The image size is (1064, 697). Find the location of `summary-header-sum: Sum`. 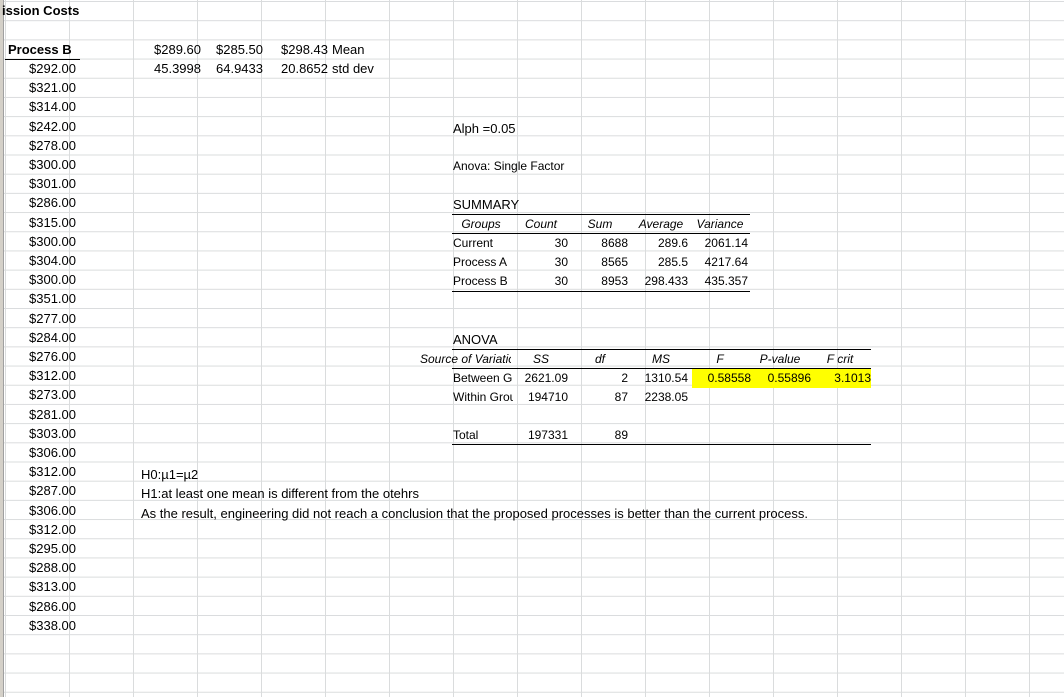

summary-header-sum: Sum is located at coordinates (600, 224).